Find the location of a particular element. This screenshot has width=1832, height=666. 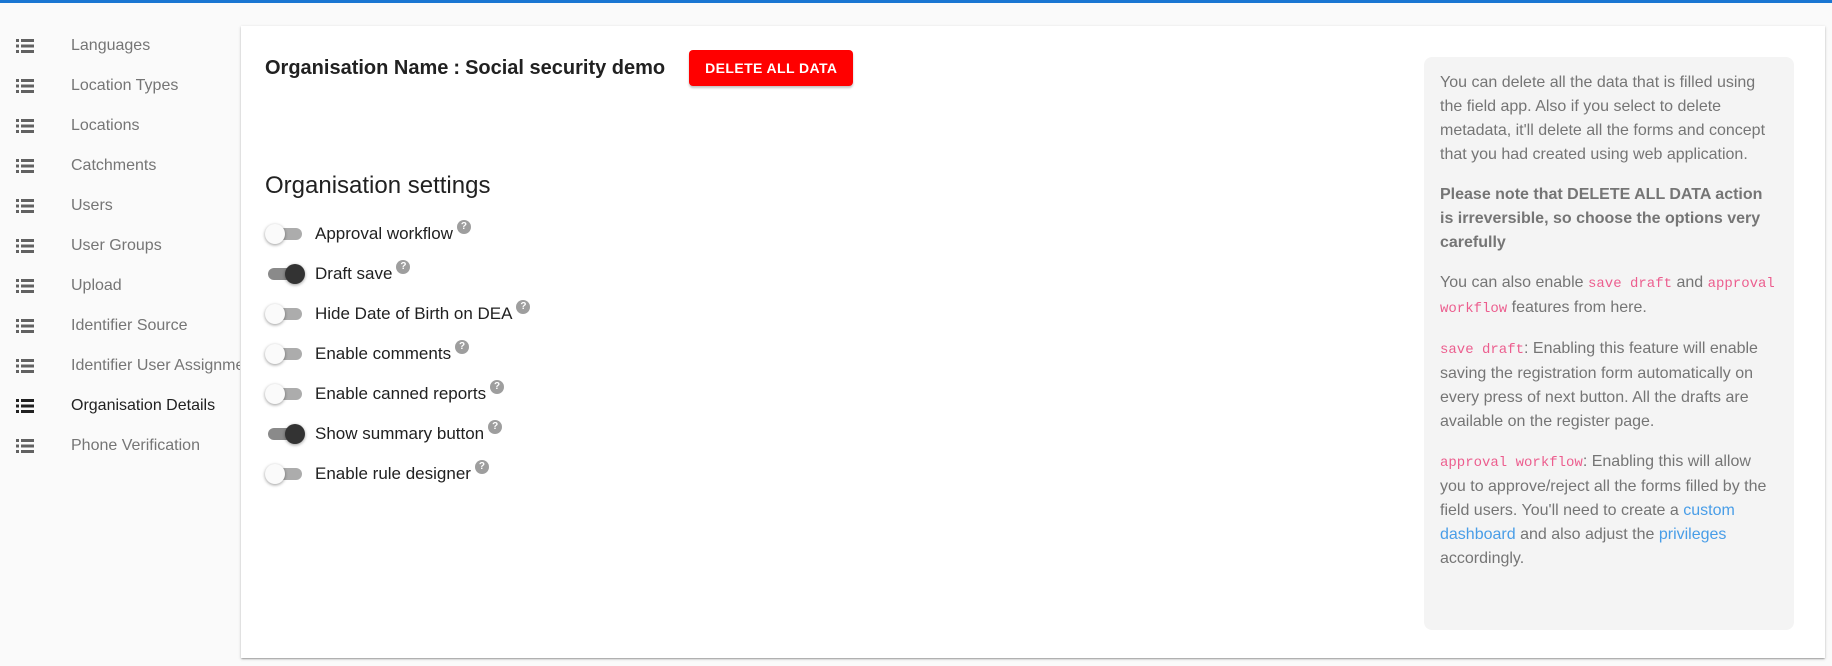

sidebar-item-label: Identifier User Assignment is located at coordinates (155, 365).